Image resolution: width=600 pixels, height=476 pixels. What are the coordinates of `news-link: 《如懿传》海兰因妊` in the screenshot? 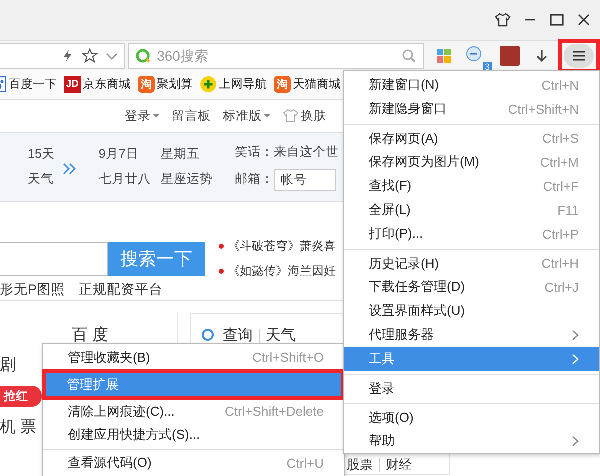 It's located at (282, 271).